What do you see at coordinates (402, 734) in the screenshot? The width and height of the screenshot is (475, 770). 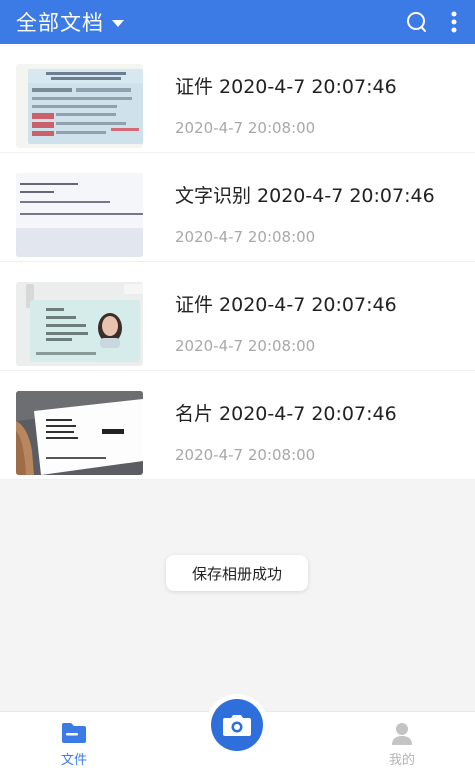 I see `user-icon` at bounding box center [402, 734].